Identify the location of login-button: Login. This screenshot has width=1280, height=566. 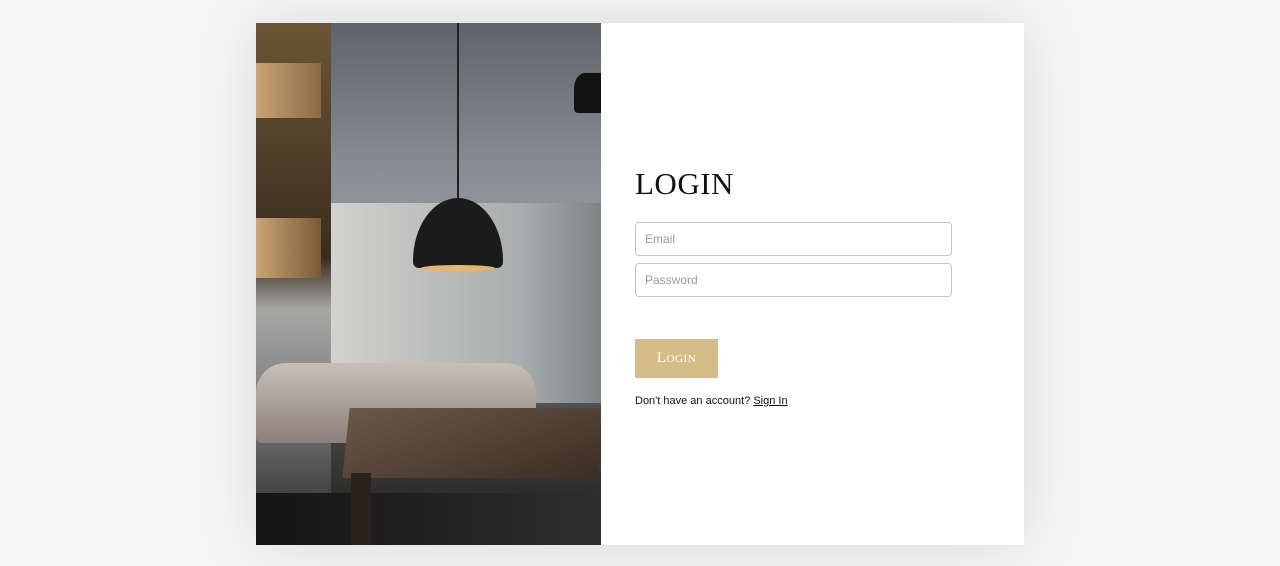
(676, 358).